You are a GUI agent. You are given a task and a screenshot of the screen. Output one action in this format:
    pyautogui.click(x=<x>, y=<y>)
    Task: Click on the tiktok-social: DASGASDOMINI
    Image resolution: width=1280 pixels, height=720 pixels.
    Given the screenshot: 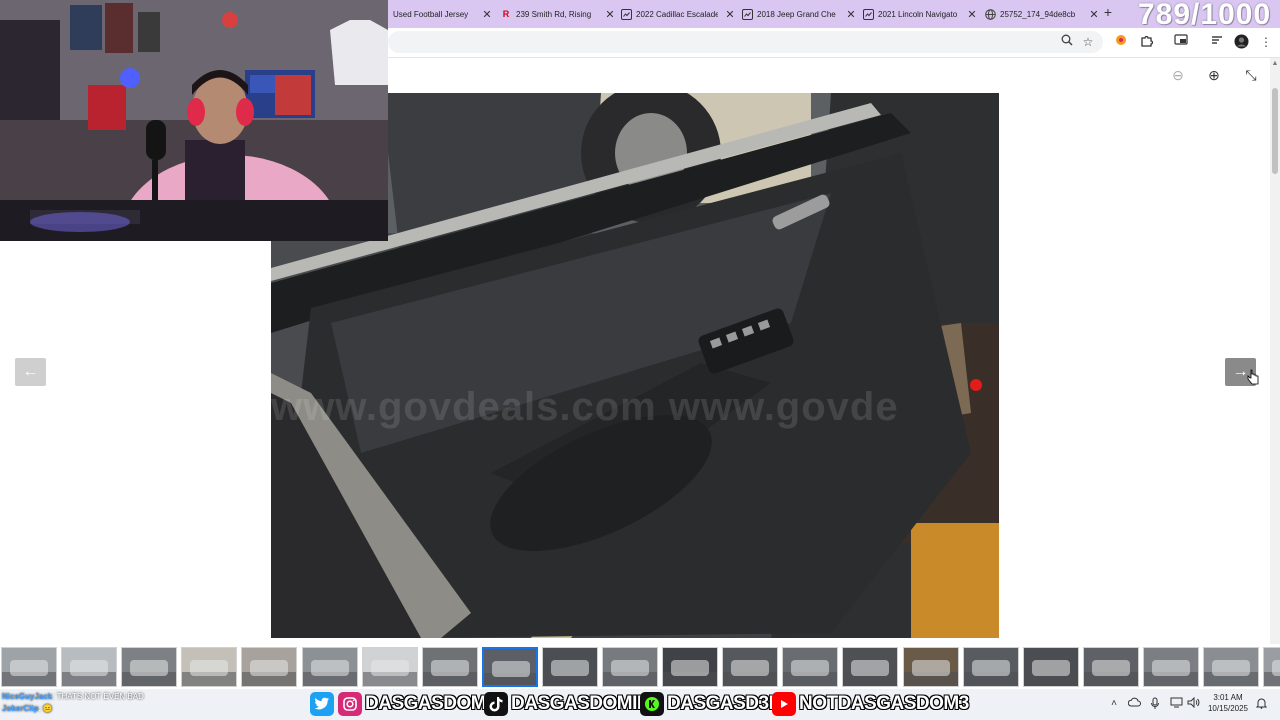 What is the action you would take?
    pyautogui.click(x=570, y=704)
    